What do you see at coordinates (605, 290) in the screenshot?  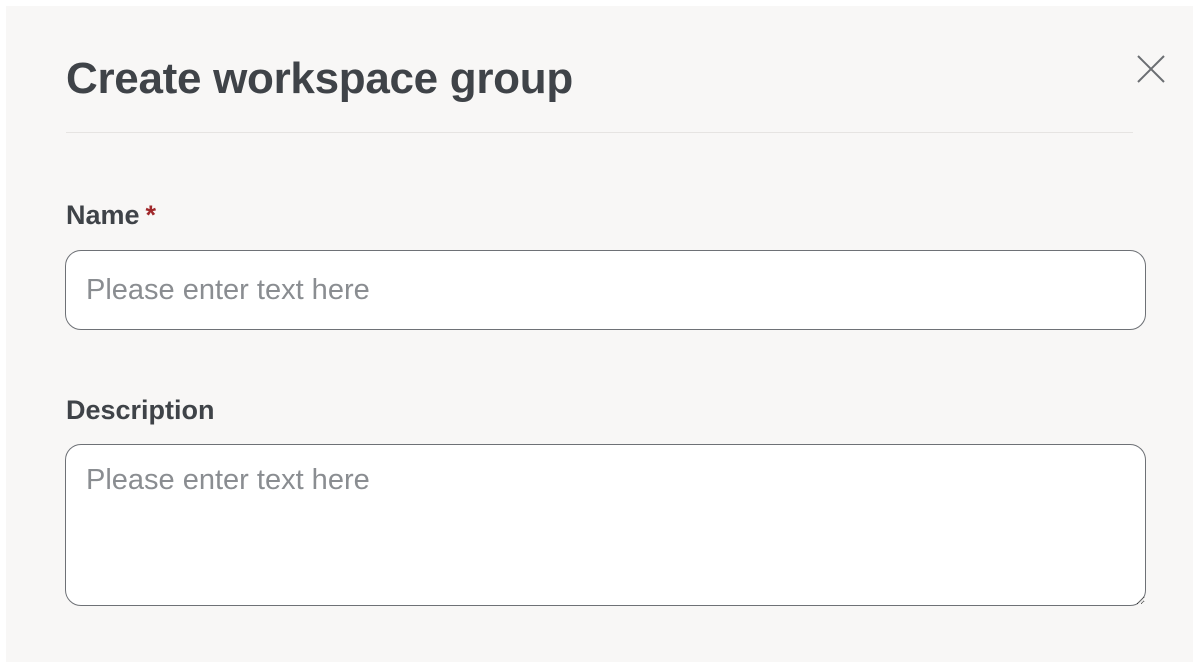 I see `name-input` at bounding box center [605, 290].